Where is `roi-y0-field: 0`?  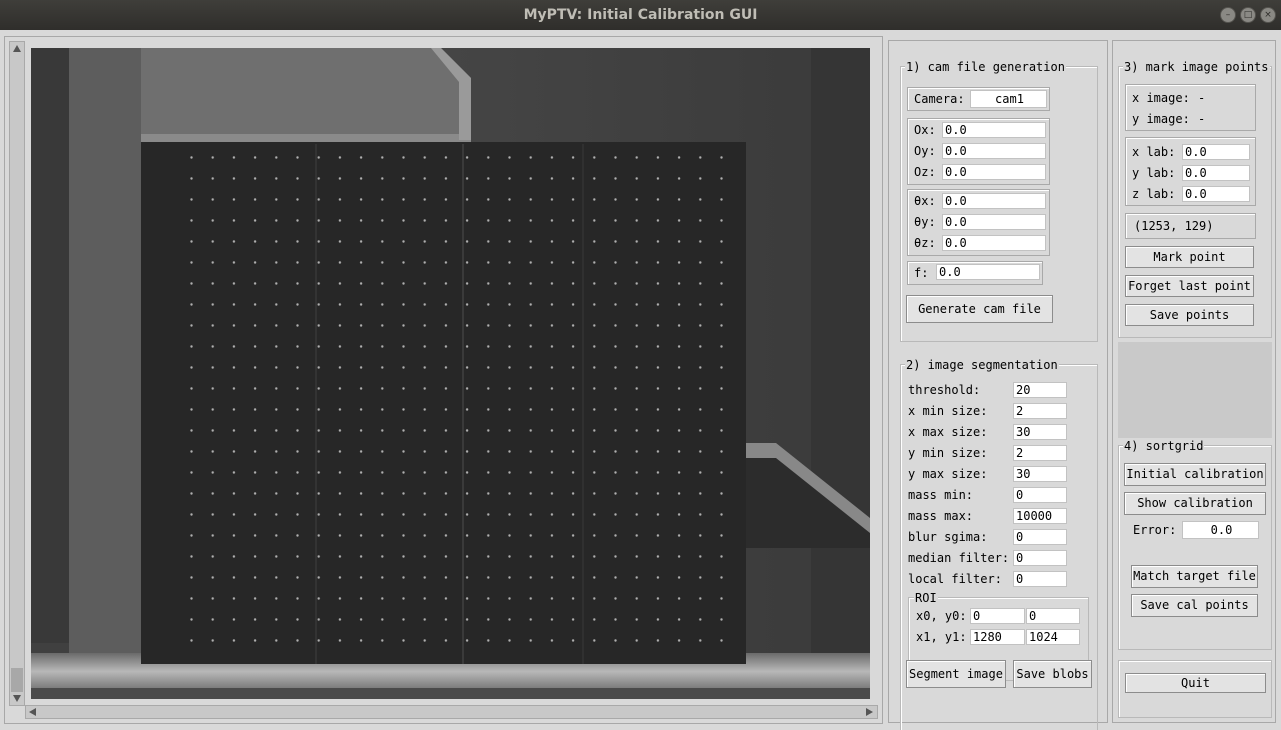
roi-y0-field: 0 is located at coordinates (1053, 616).